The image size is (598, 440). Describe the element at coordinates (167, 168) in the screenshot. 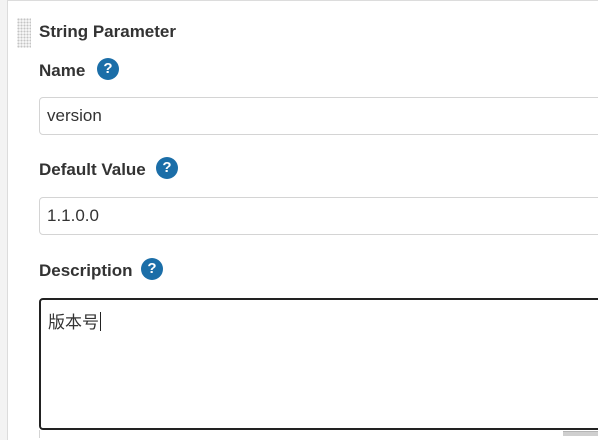

I see `default-value-help-icon: ?` at that location.